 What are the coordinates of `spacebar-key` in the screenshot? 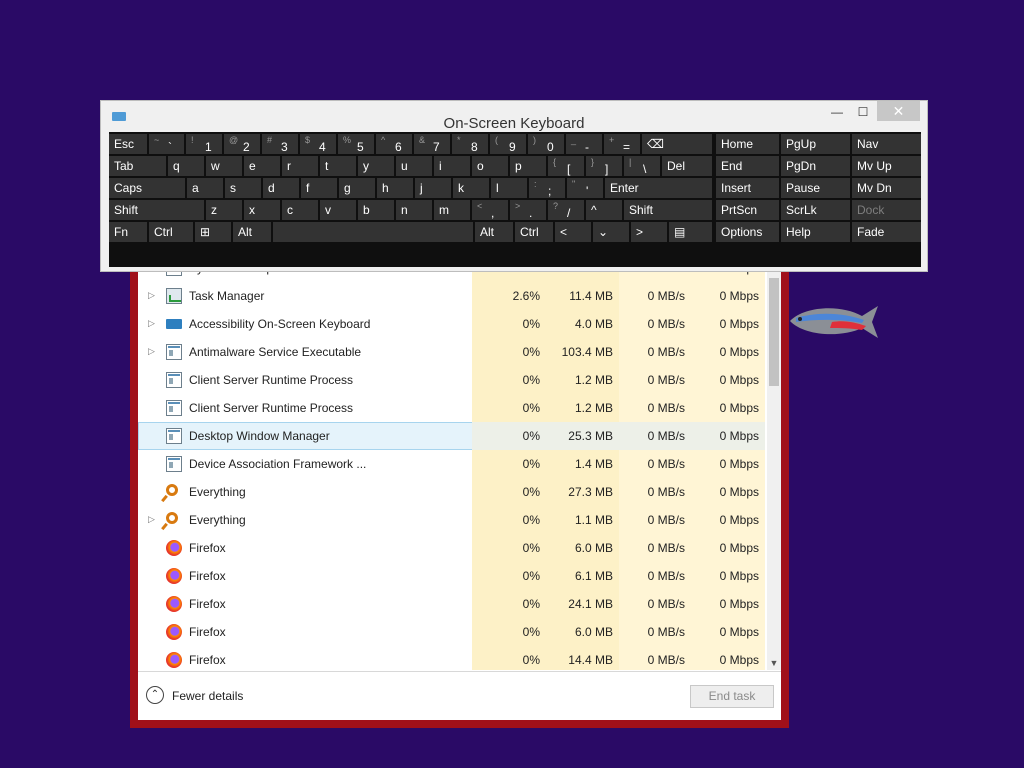 It's located at (373, 232).